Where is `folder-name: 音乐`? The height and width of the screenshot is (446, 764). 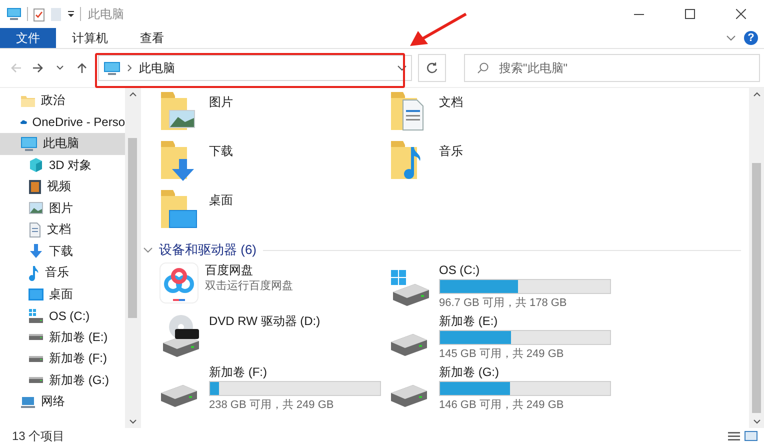 folder-name: 音乐 is located at coordinates (451, 151).